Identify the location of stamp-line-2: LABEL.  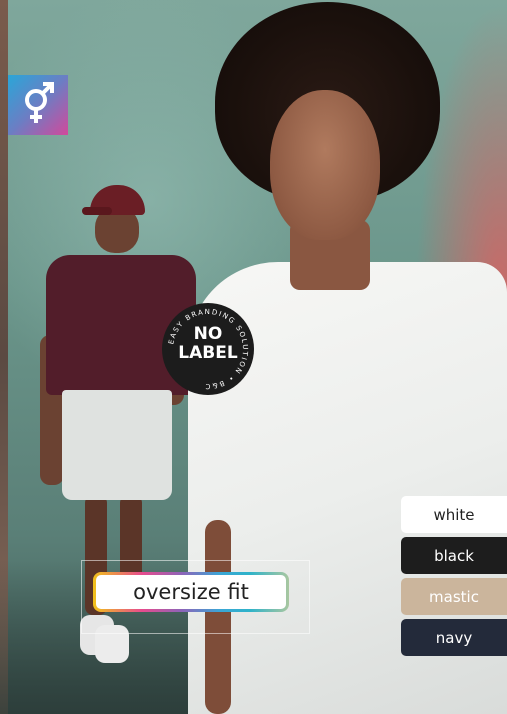
(208, 353).